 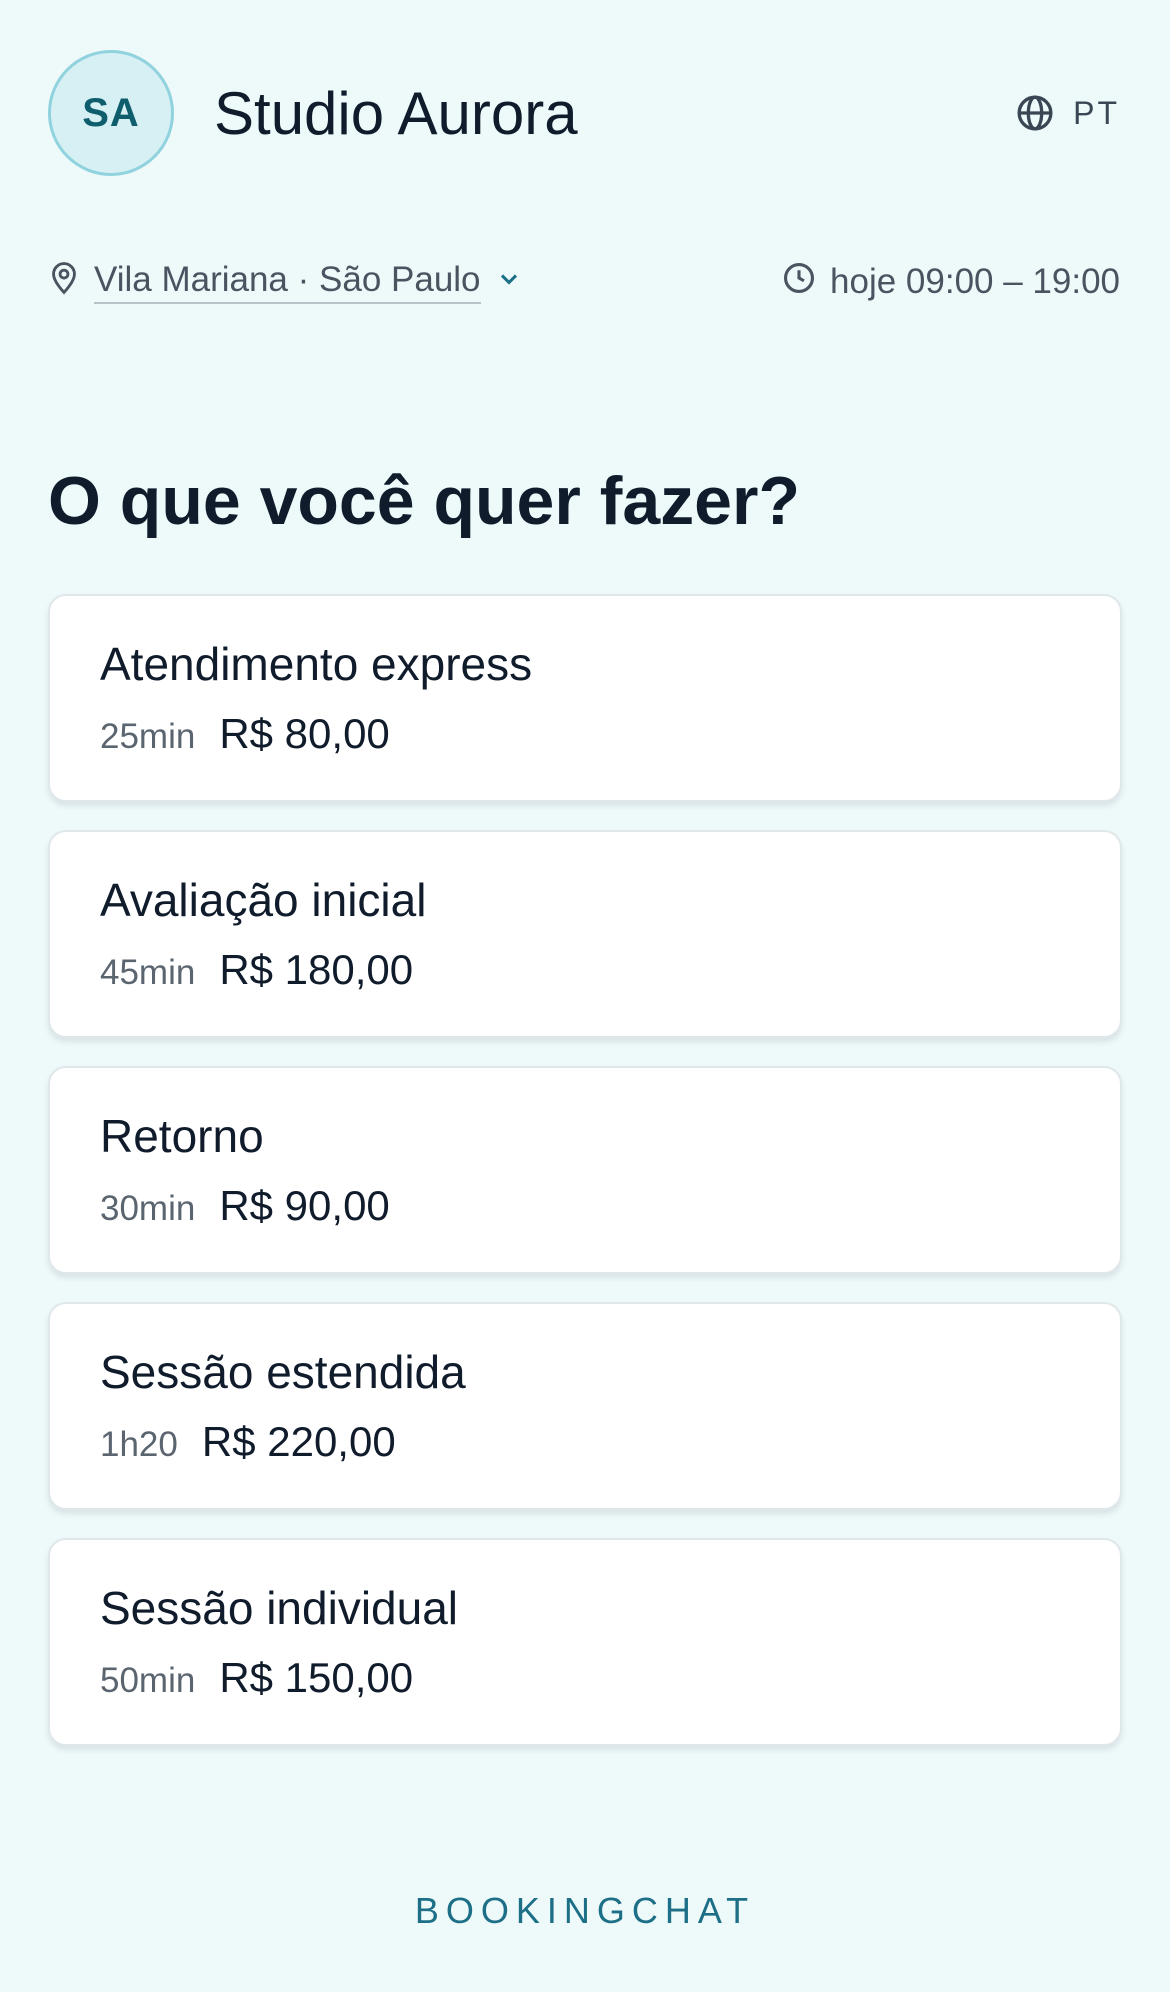 What do you see at coordinates (148, 1208) in the screenshot?
I see `service-duration: 30min` at bounding box center [148, 1208].